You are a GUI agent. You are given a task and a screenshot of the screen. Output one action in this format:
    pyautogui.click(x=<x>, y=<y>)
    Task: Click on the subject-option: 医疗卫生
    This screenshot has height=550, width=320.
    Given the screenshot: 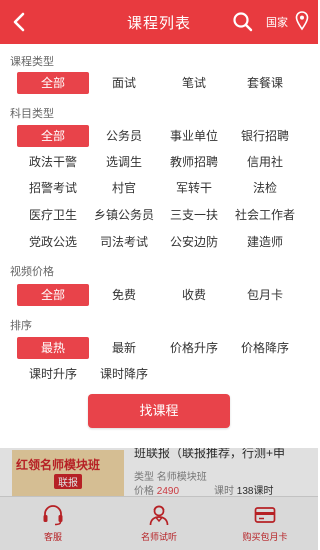 What is the action you would take?
    pyautogui.click(x=53, y=215)
    